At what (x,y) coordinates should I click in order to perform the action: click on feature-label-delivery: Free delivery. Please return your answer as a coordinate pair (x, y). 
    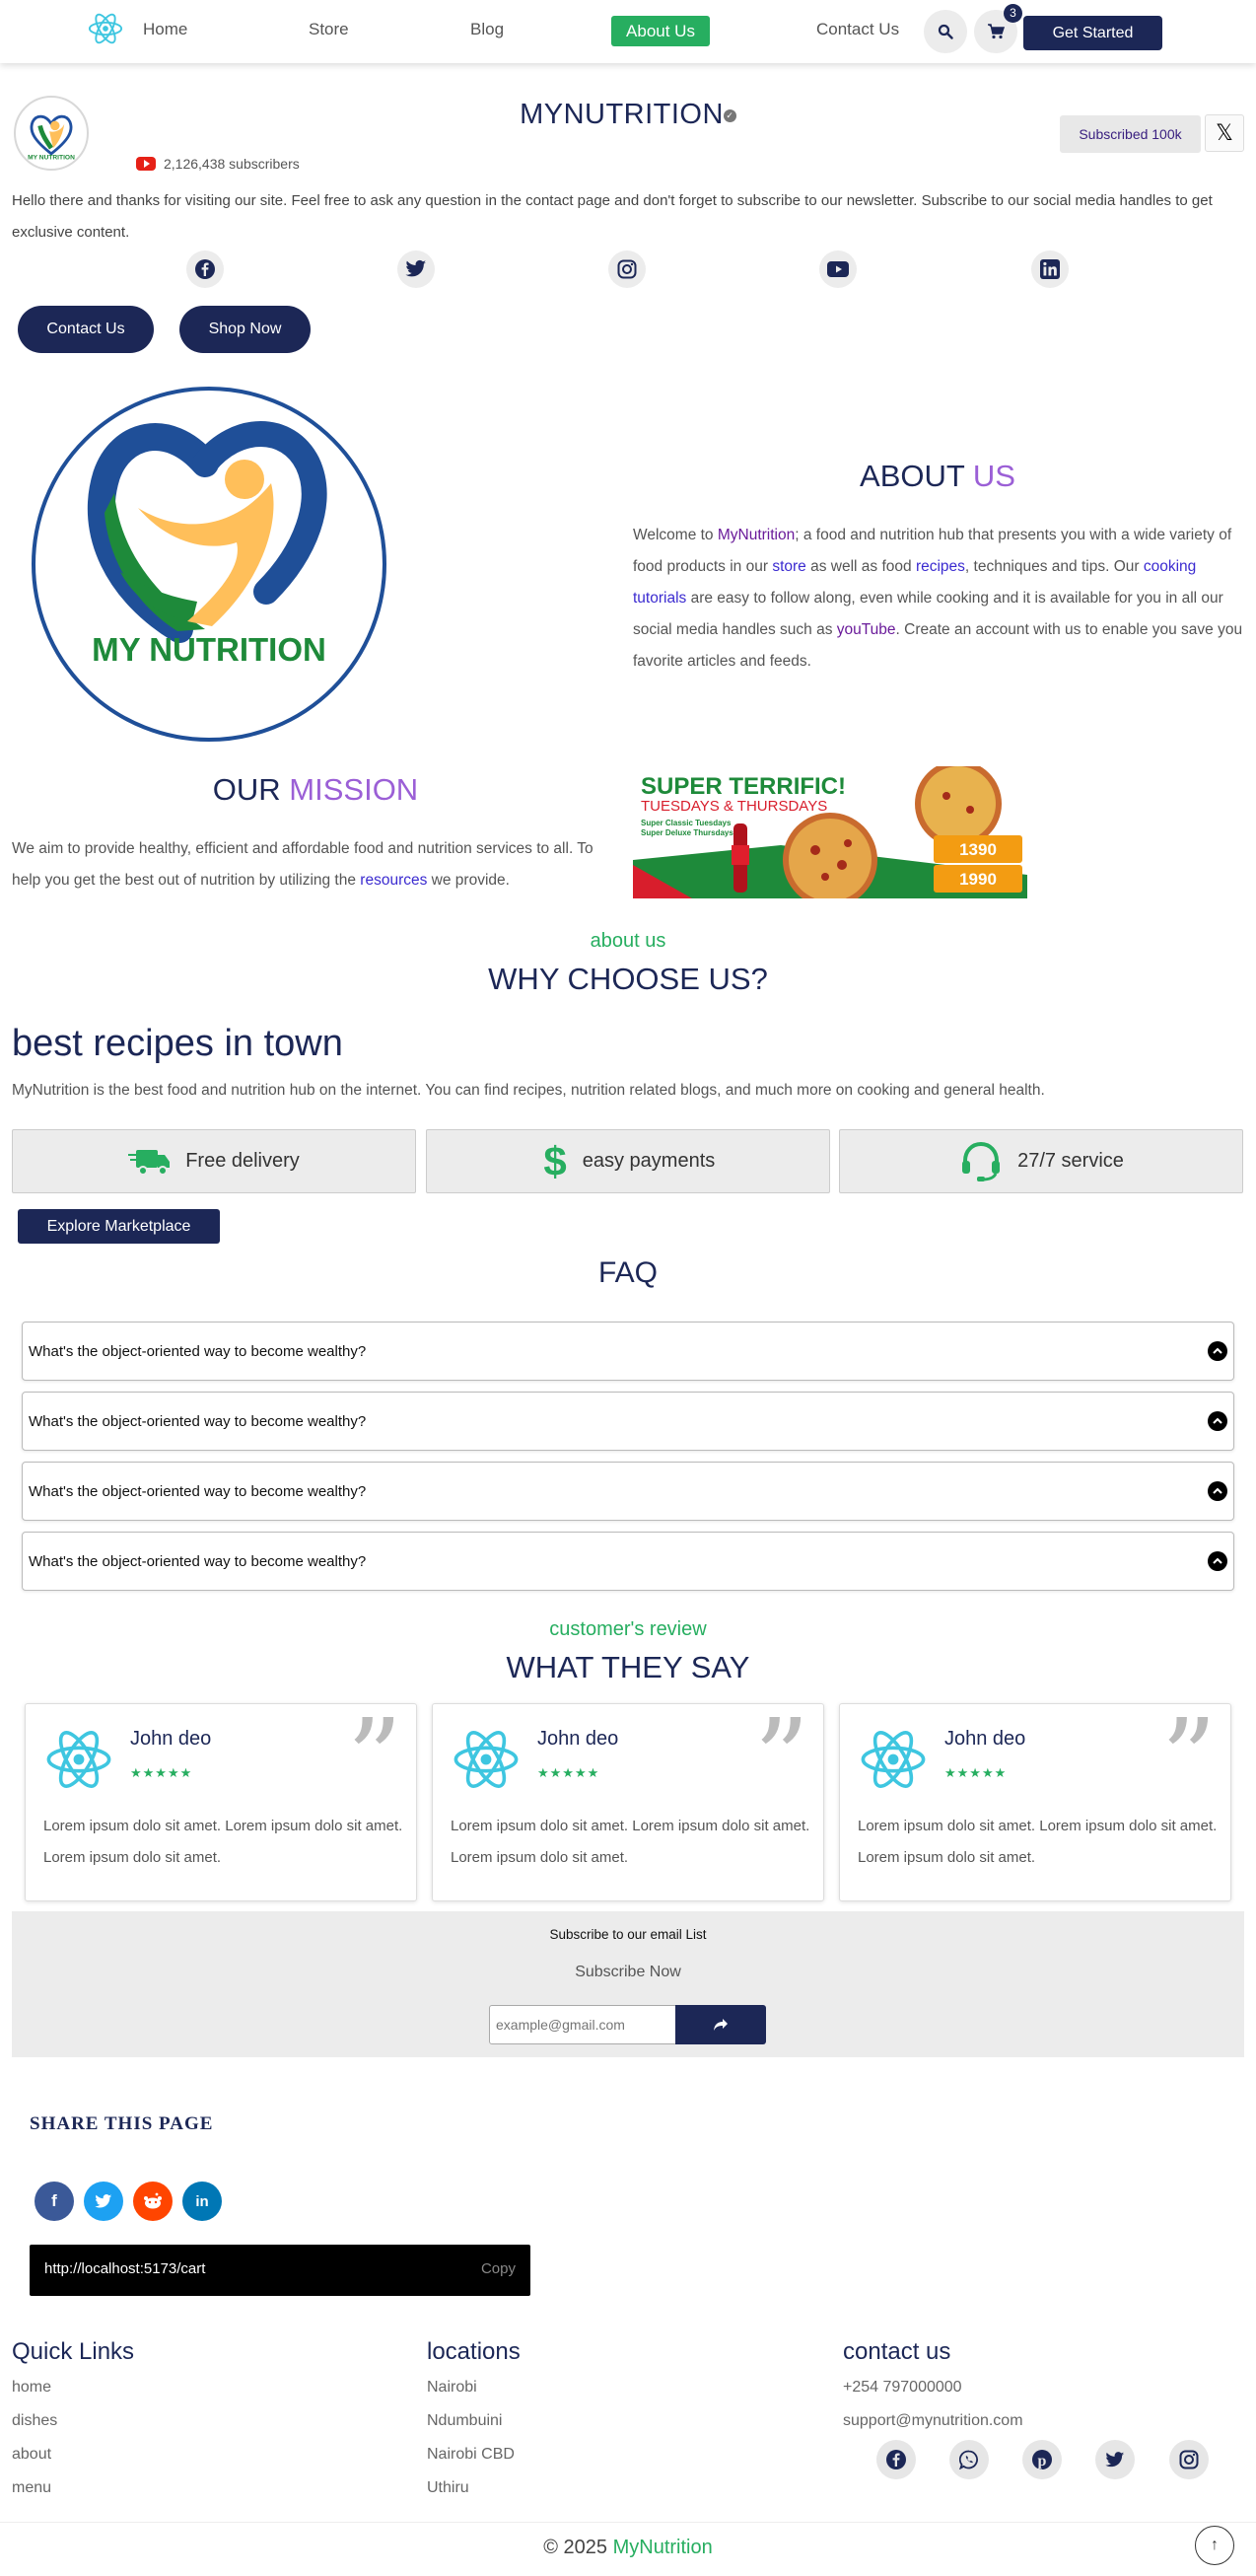
    Looking at the image, I should click on (243, 1161).